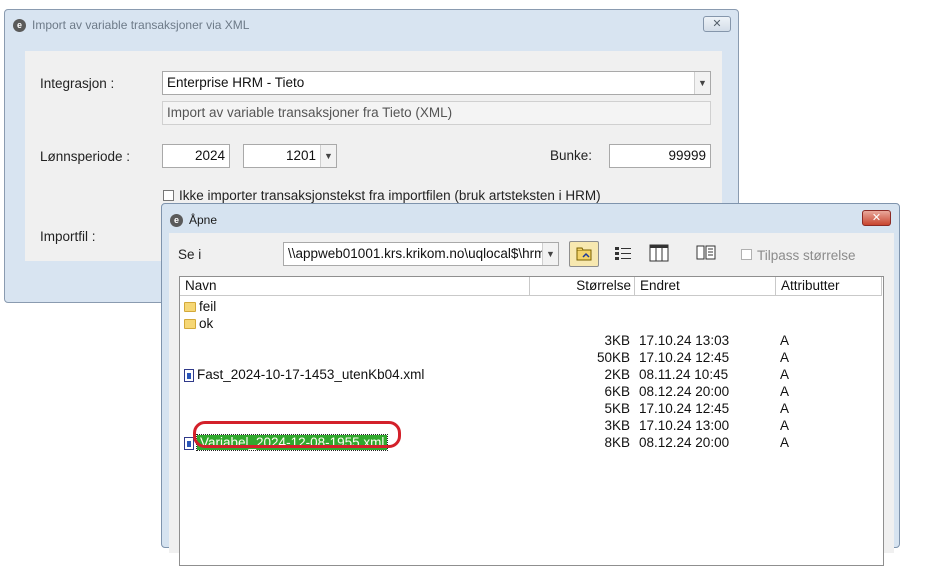  I want to click on lonnsperiode-label: Lønnsperiode :, so click(85, 156).